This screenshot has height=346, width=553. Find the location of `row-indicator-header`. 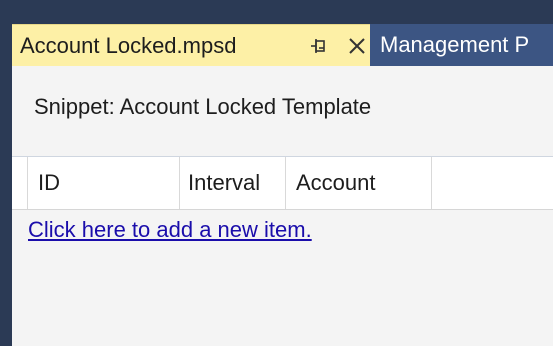

row-indicator-header is located at coordinates (20, 183).